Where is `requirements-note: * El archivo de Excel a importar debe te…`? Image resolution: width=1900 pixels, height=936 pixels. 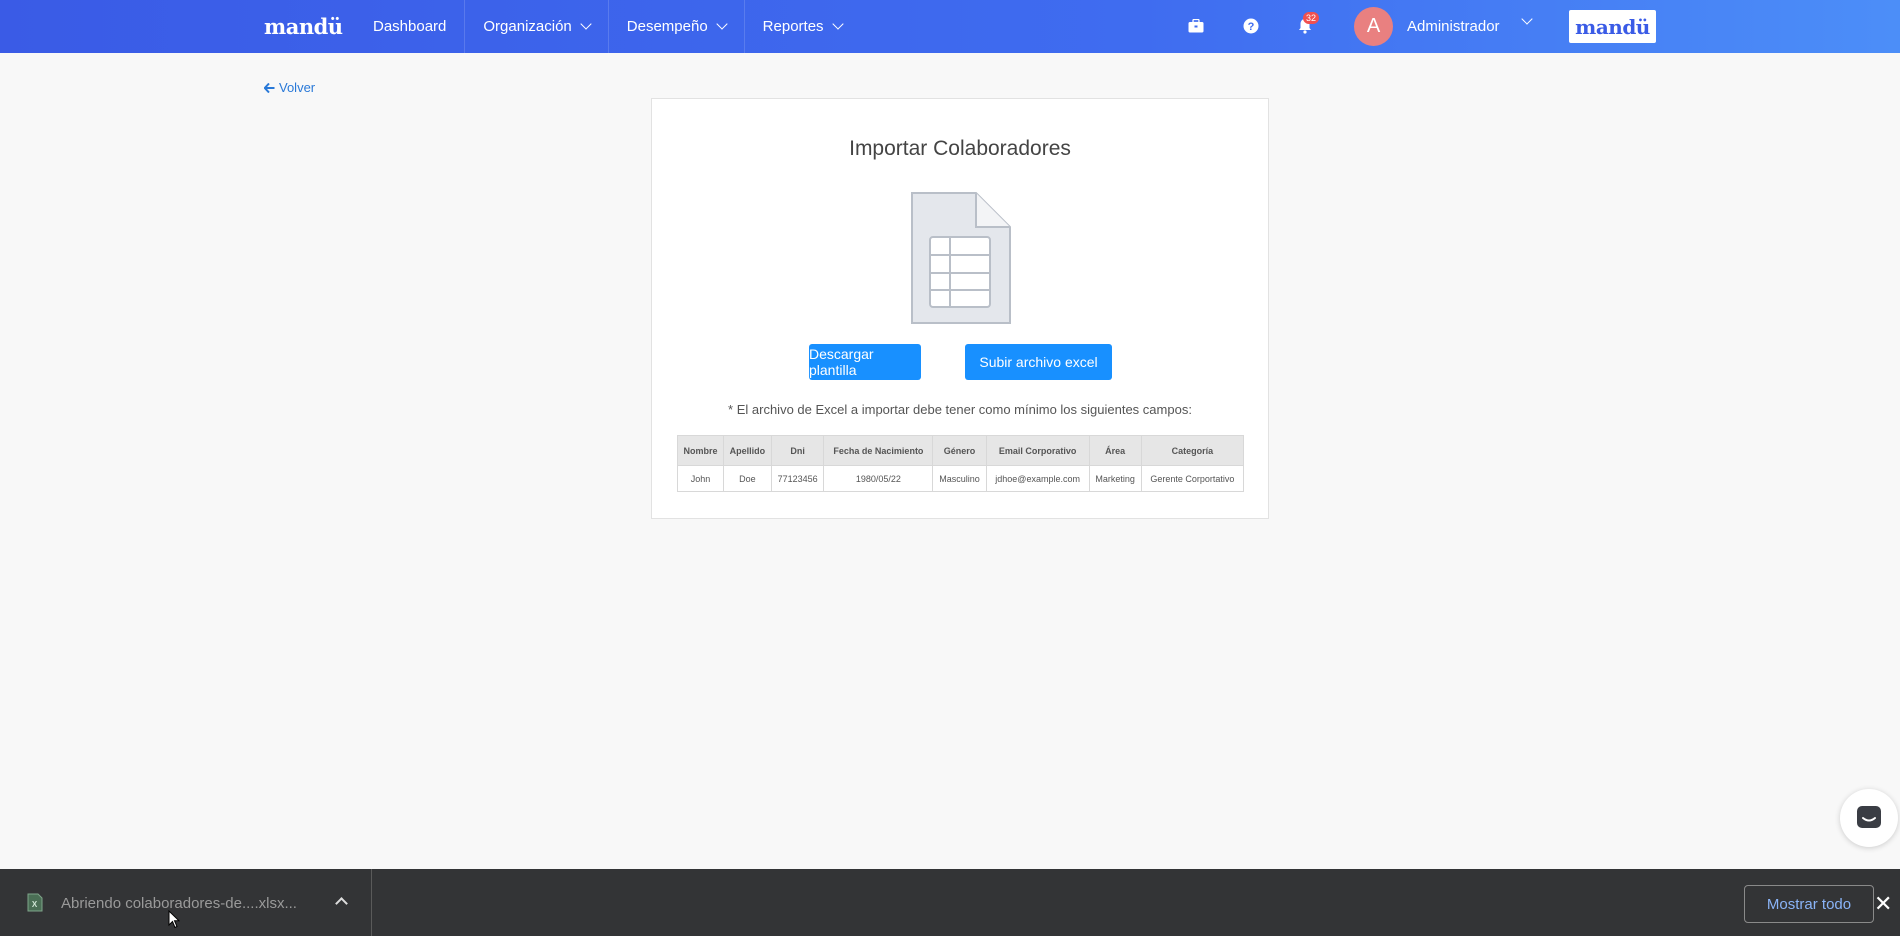 requirements-note: * El archivo de Excel a importar debe te… is located at coordinates (960, 409).